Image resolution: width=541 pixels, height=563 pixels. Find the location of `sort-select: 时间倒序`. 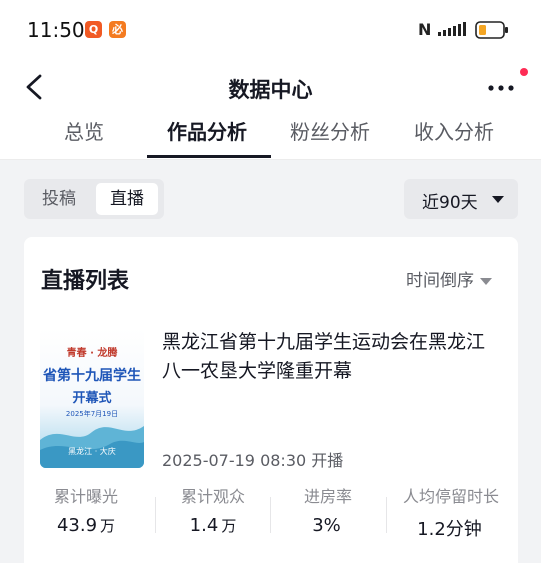

sort-select: 时间倒序 is located at coordinates (449, 278).